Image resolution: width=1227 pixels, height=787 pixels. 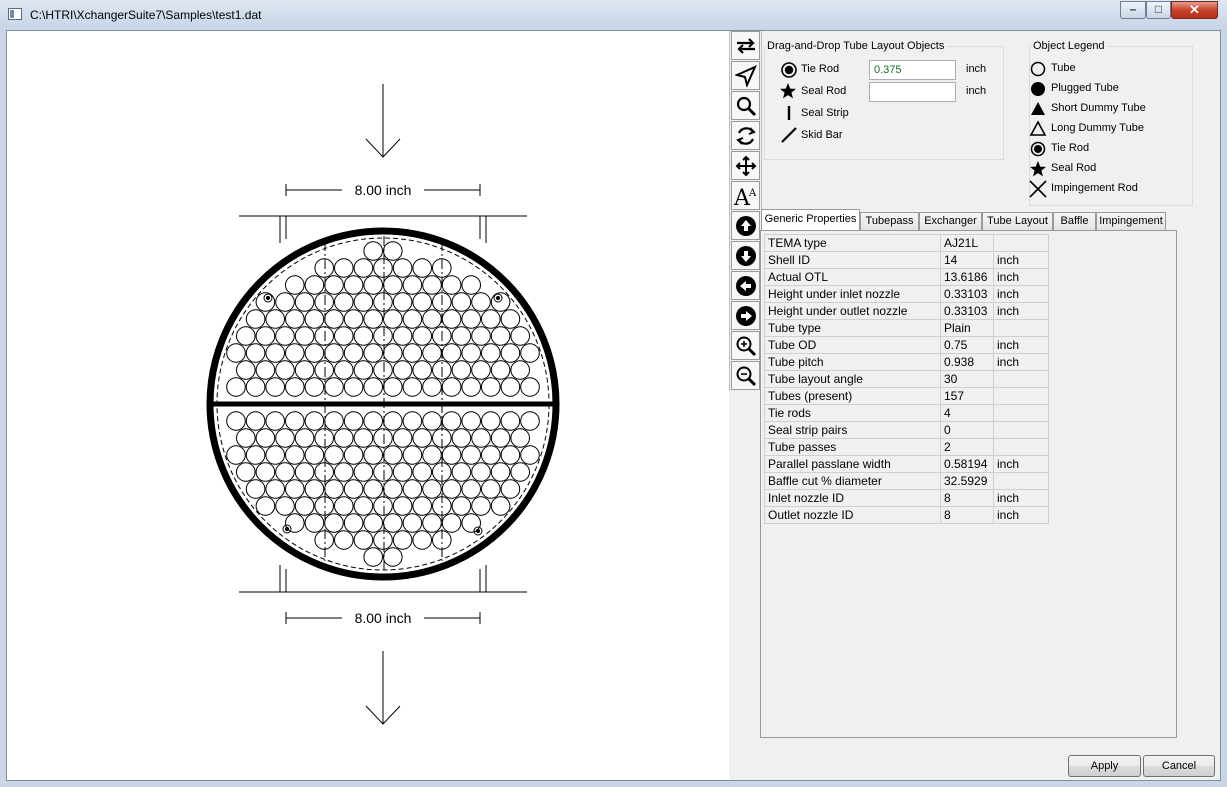 I want to click on zoom-in-button, so click(x=745, y=345).